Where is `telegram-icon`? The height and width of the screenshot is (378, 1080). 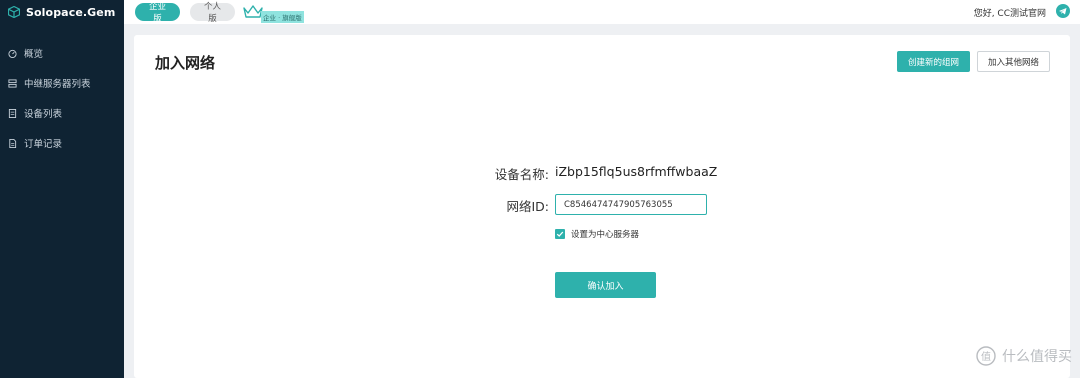 telegram-icon is located at coordinates (1063, 11).